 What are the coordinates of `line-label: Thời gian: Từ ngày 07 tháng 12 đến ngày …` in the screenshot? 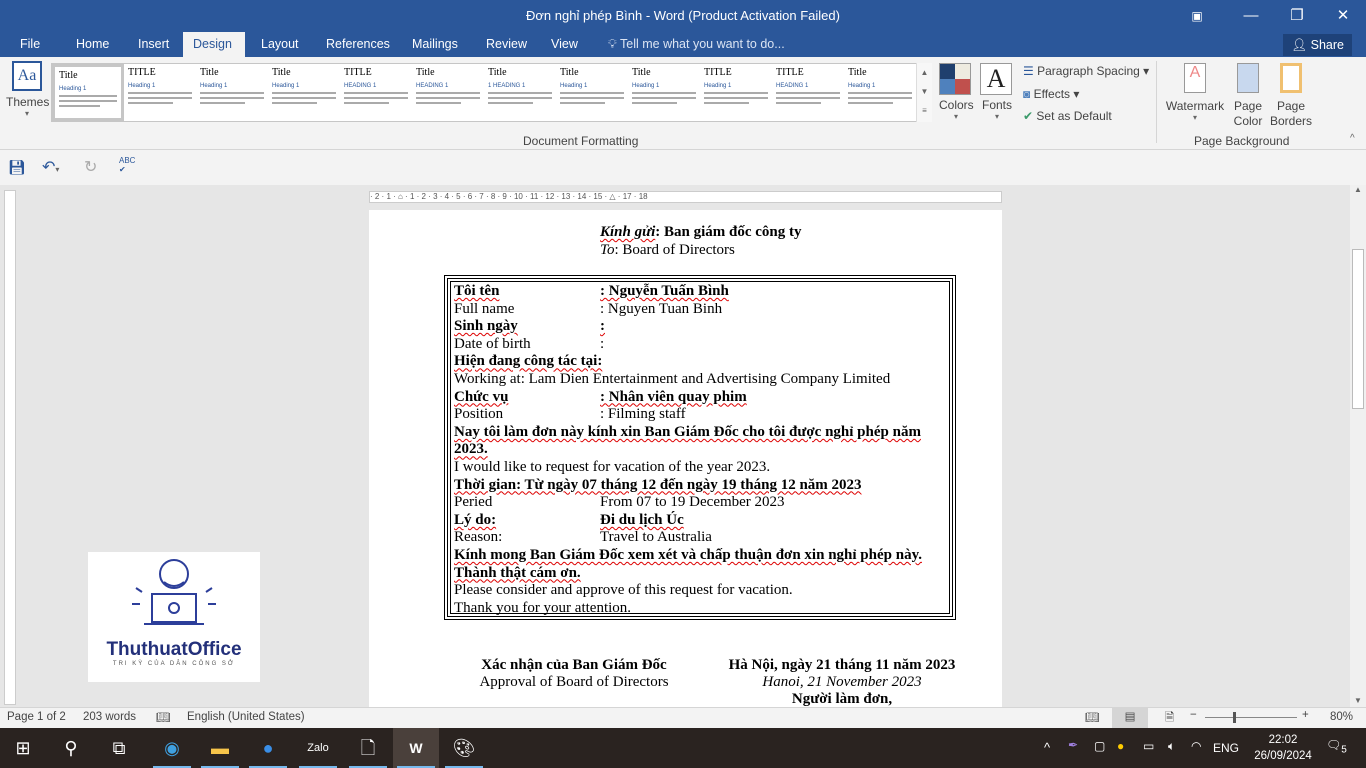 It's located at (658, 484).